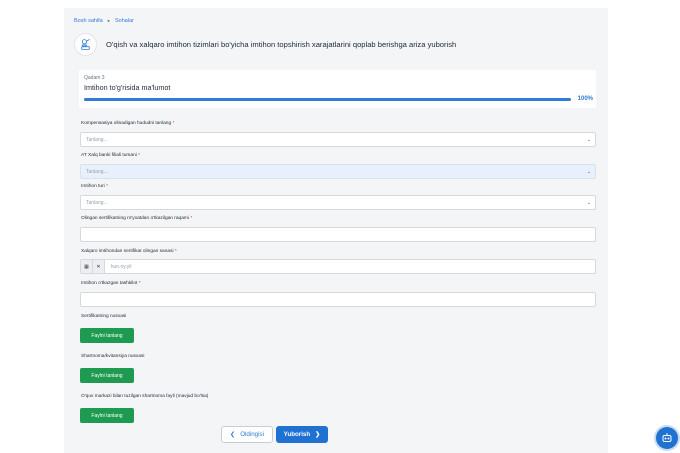 The height and width of the screenshot is (453, 680). I want to click on certificate-date-input: ▦ ✕ kun.oy.yil, so click(338, 266).